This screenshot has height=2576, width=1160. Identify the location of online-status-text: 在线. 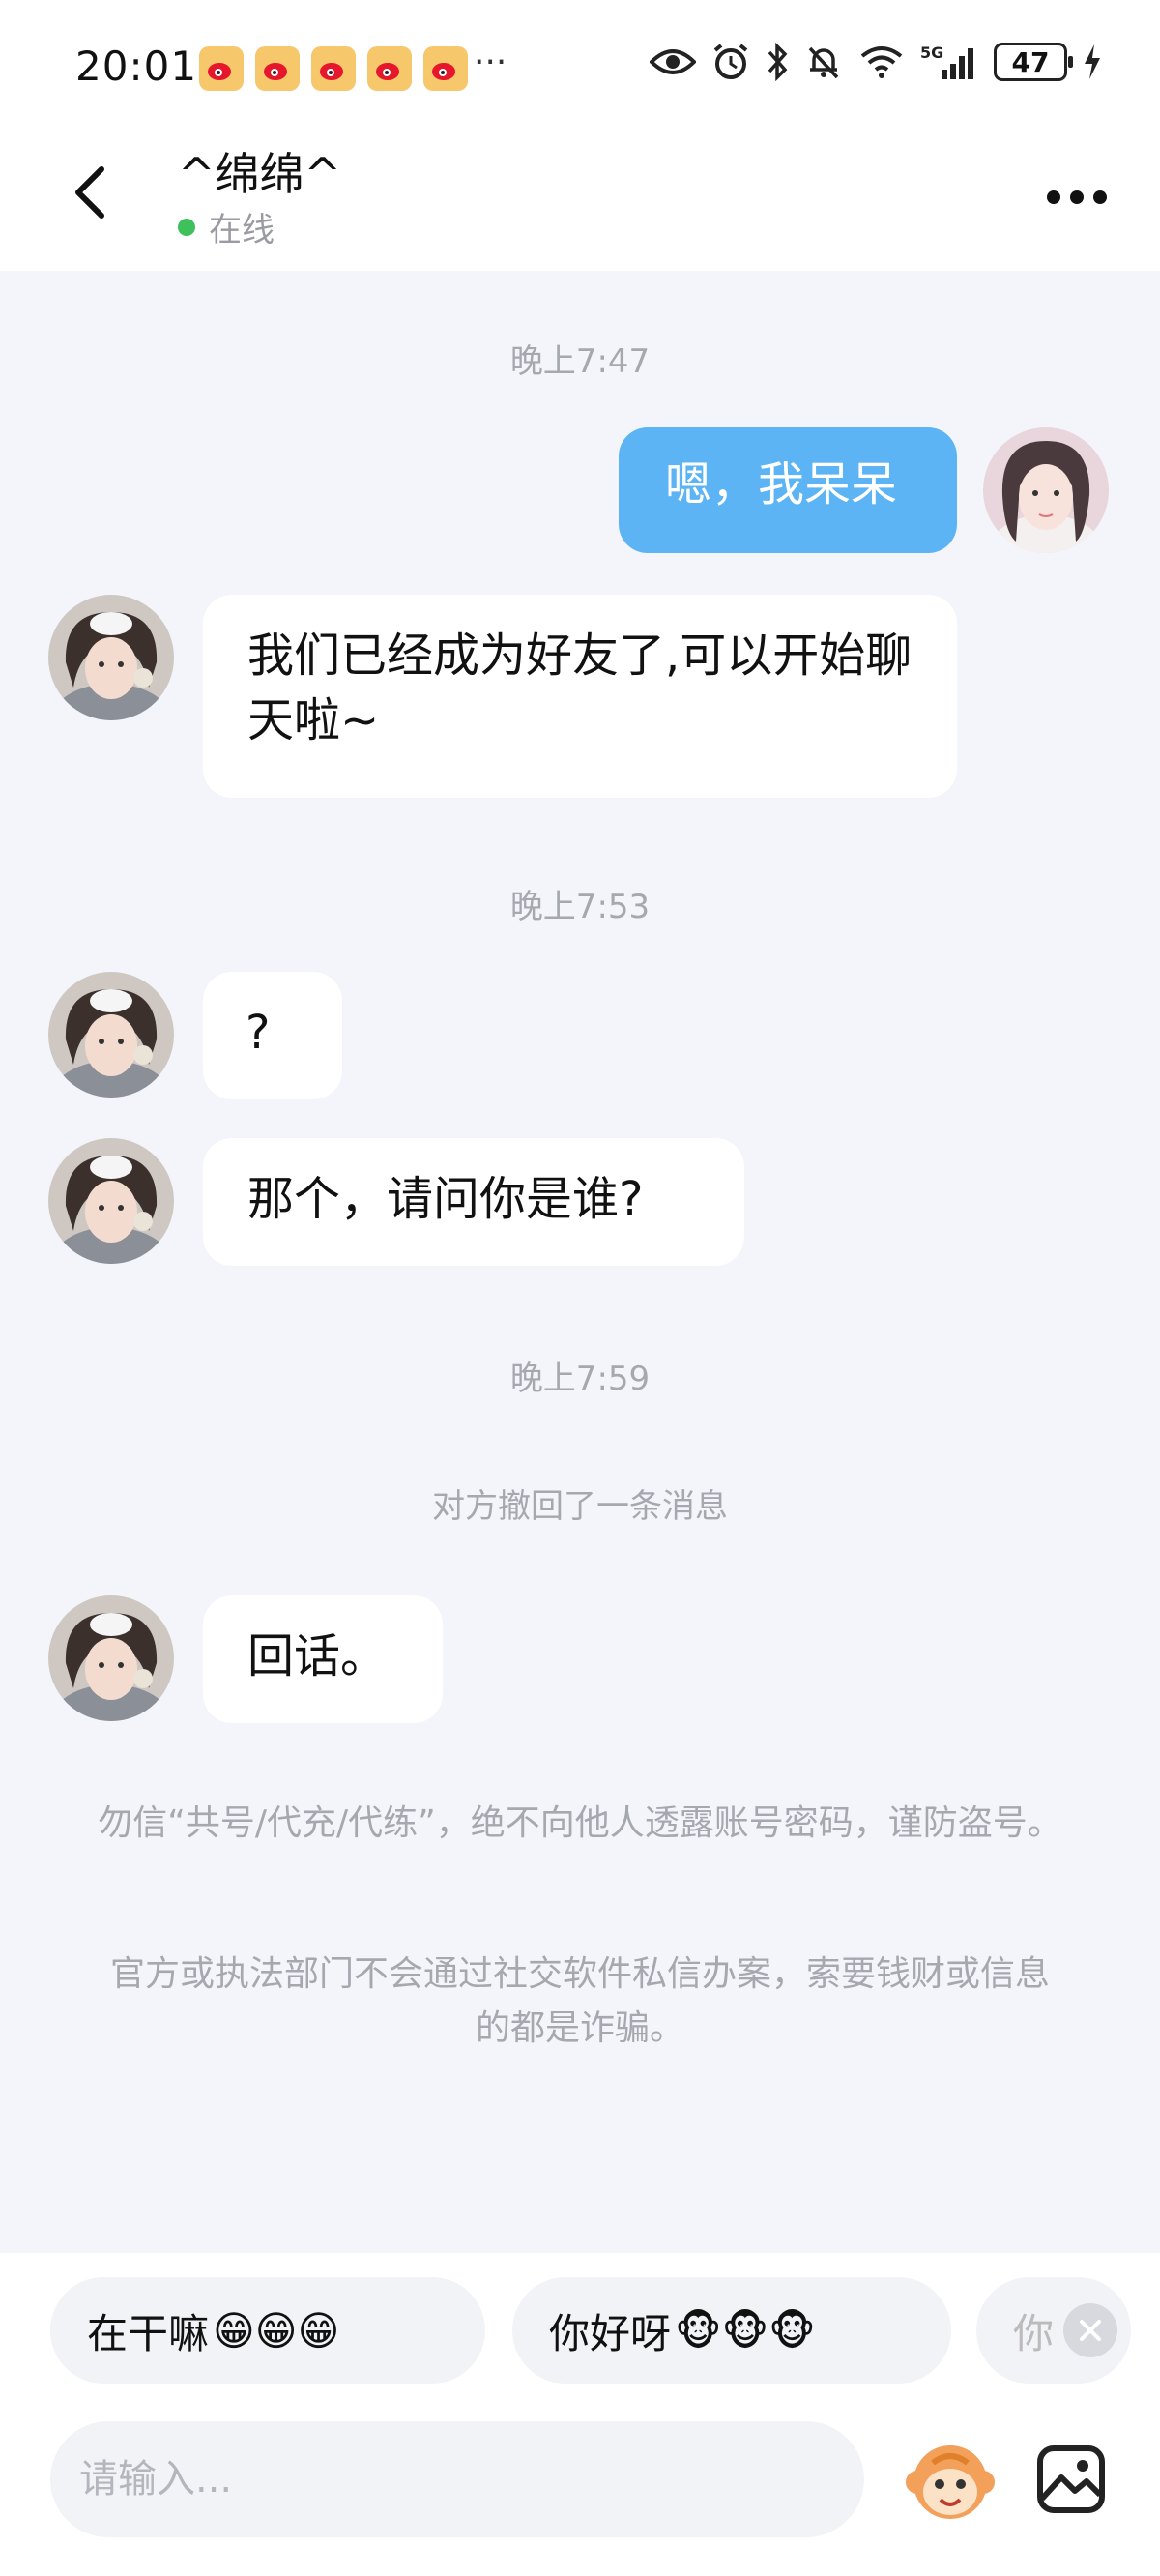
(242, 230).